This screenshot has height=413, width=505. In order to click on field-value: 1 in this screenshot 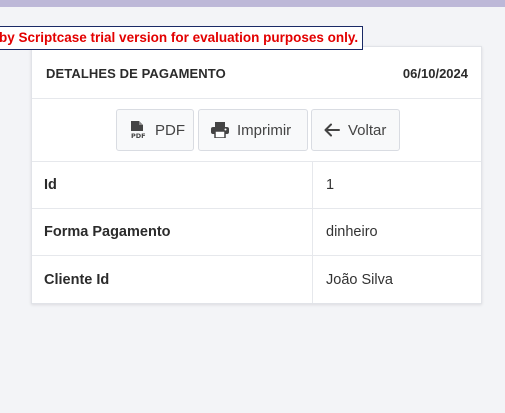, I will do `click(330, 185)`.